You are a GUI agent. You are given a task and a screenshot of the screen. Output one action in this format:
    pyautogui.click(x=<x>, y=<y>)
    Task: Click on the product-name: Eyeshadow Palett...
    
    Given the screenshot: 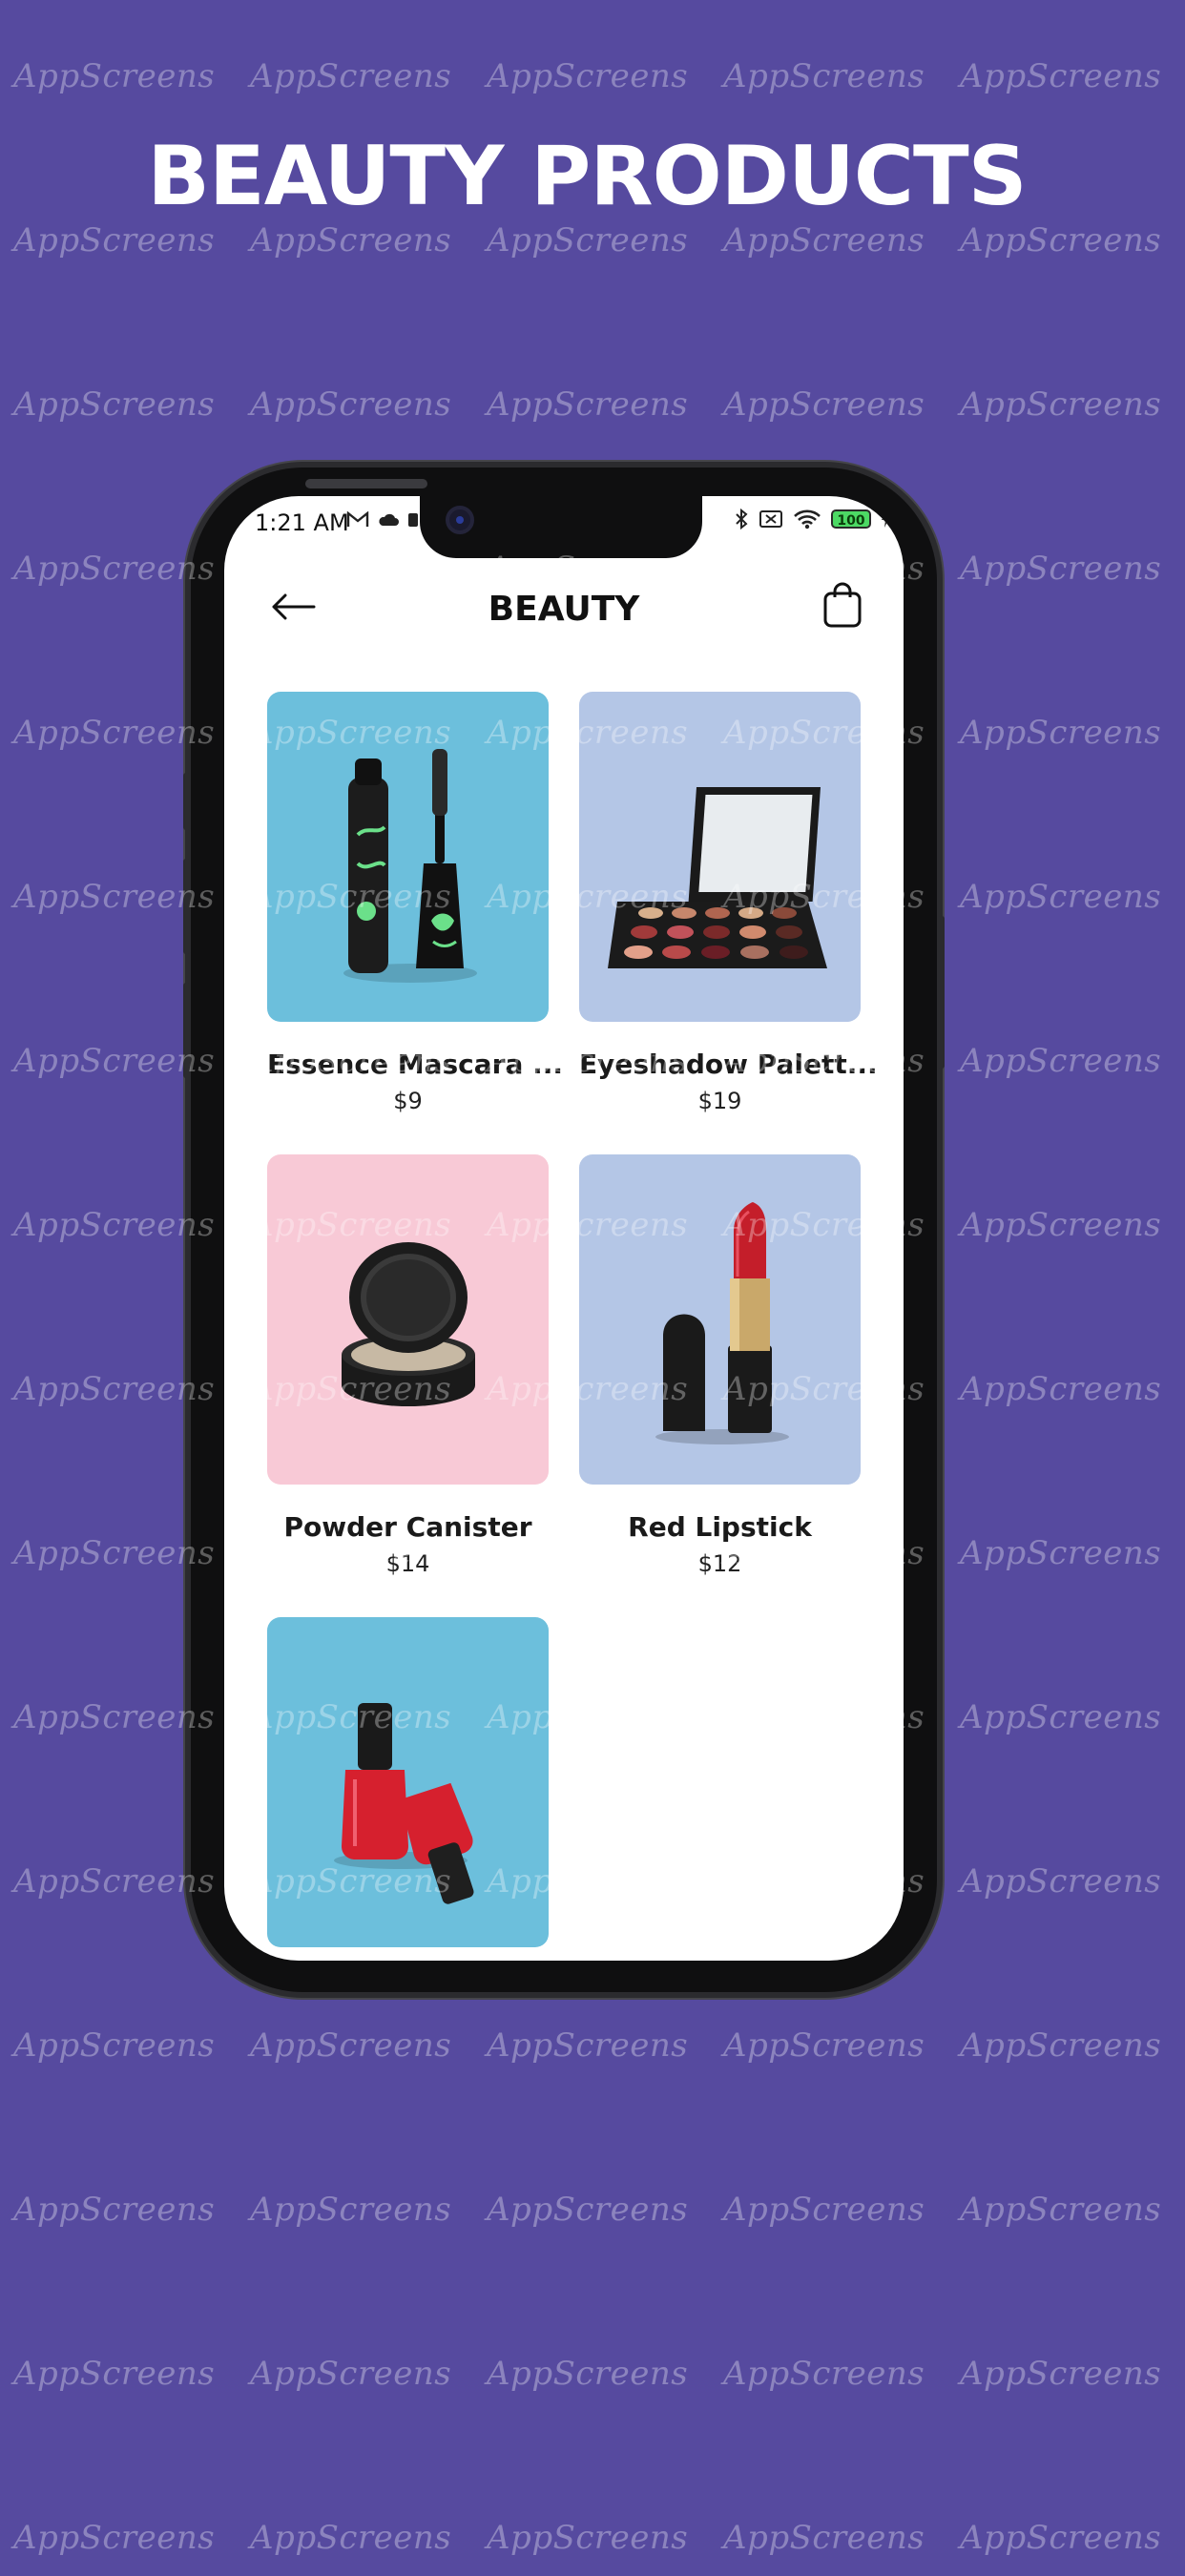 What is the action you would take?
    pyautogui.click(x=728, y=1064)
    